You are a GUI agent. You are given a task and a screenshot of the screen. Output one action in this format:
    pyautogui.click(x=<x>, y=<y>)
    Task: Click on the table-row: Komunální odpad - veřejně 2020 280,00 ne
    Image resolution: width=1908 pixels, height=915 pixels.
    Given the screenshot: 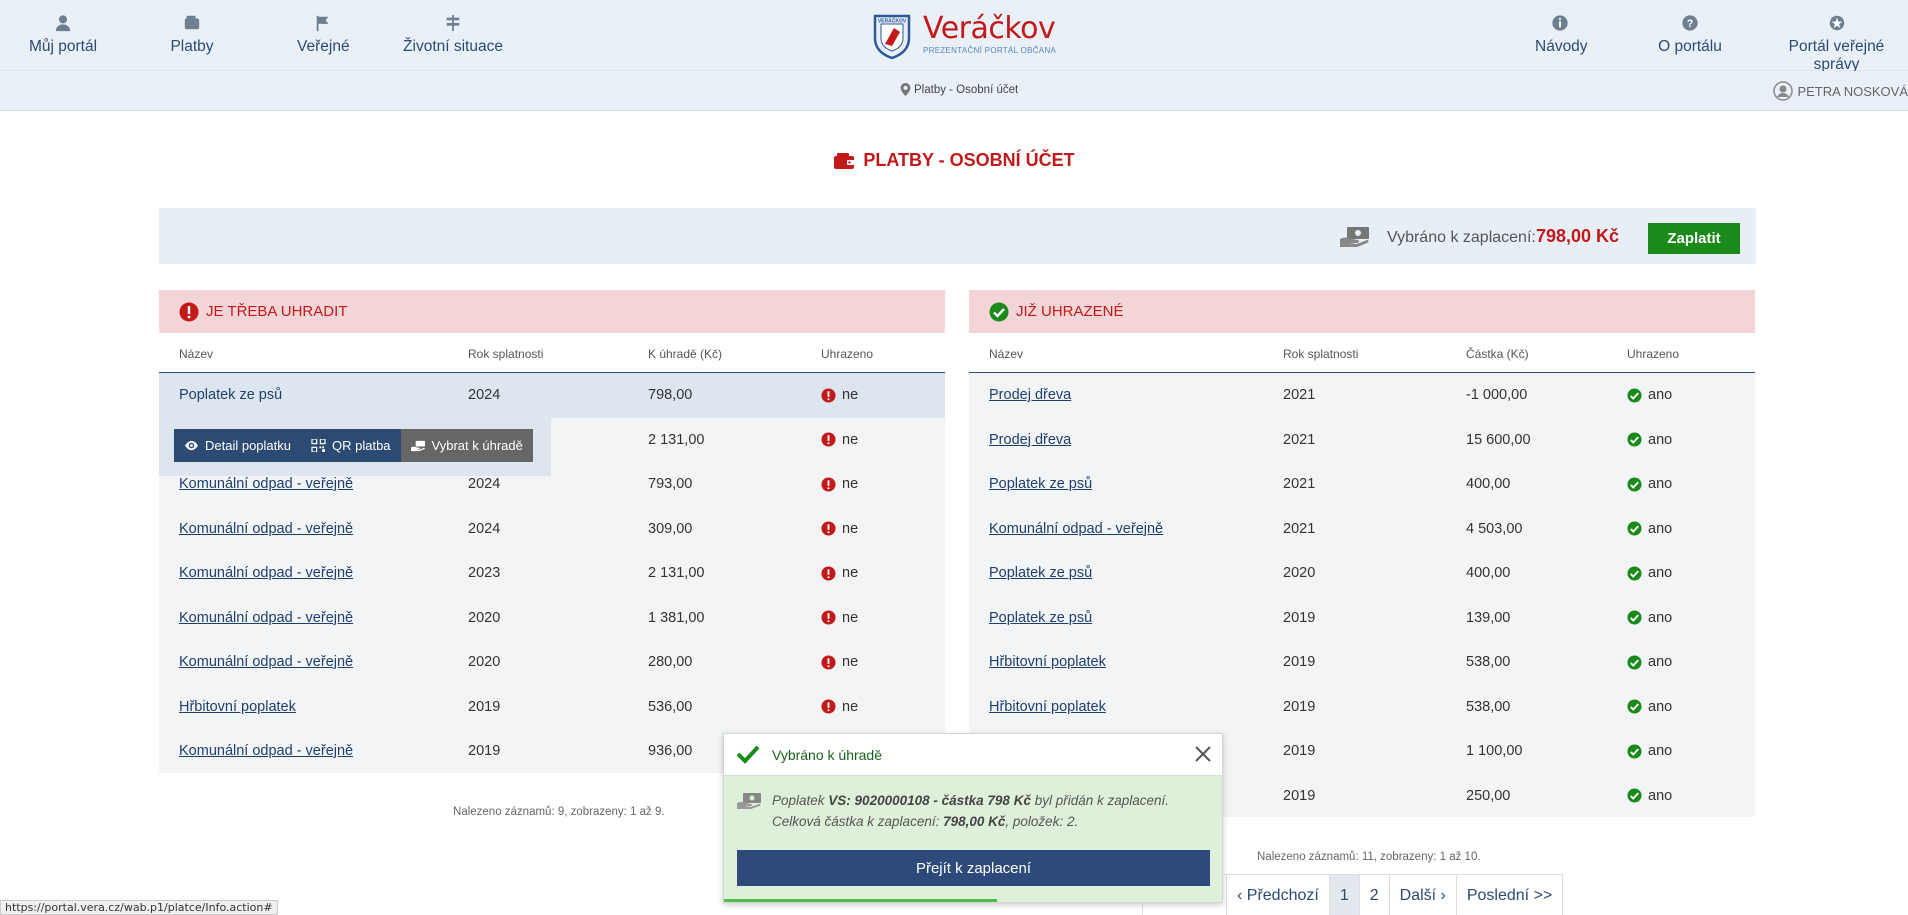 What is the action you would take?
    pyautogui.click(x=552, y=662)
    